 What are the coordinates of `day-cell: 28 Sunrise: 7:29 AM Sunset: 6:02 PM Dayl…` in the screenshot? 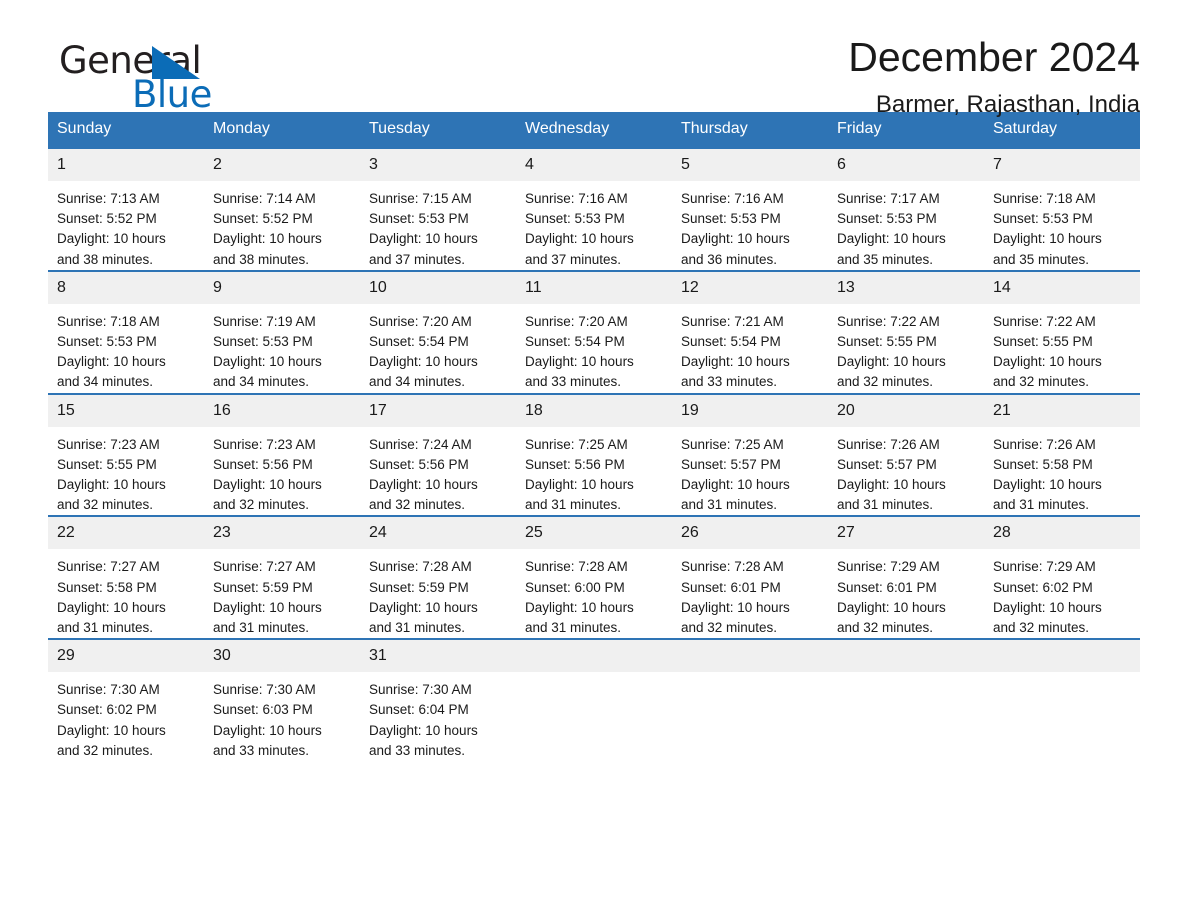 It's located at (1062, 577).